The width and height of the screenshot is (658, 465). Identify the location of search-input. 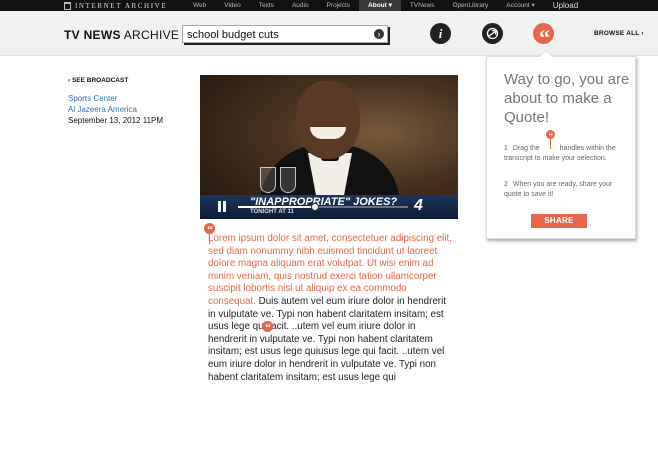
(277, 34).